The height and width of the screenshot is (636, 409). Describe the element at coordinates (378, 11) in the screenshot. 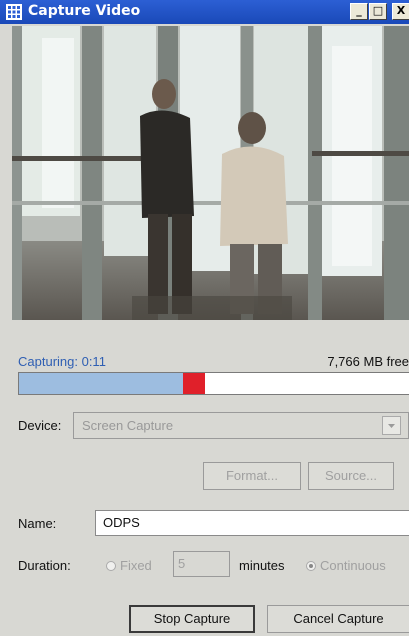

I see `maximize-button: □` at that location.